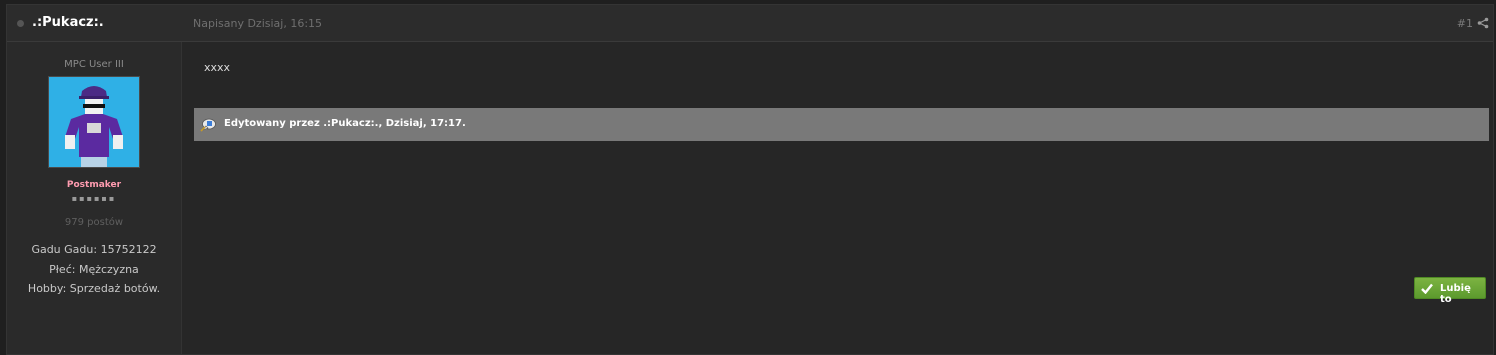 The width and height of the screenshot is (1496, 355). Describe the element at coordinates (94, 269) in the screenshot. I see `profile-field-gender: Płeć: Mężczyzna` at that location.